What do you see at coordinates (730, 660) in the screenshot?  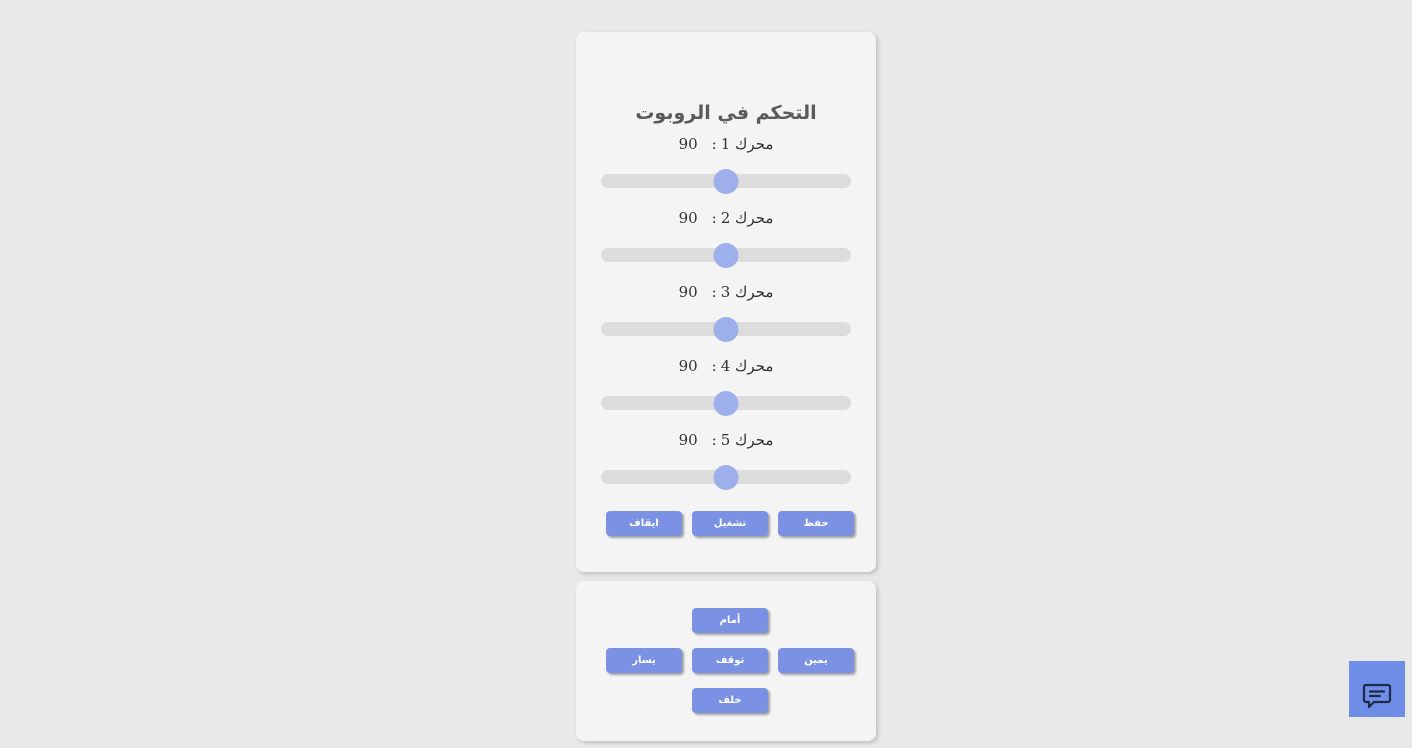 I see `halt-button: توقف` at bounding box center [730, 660].